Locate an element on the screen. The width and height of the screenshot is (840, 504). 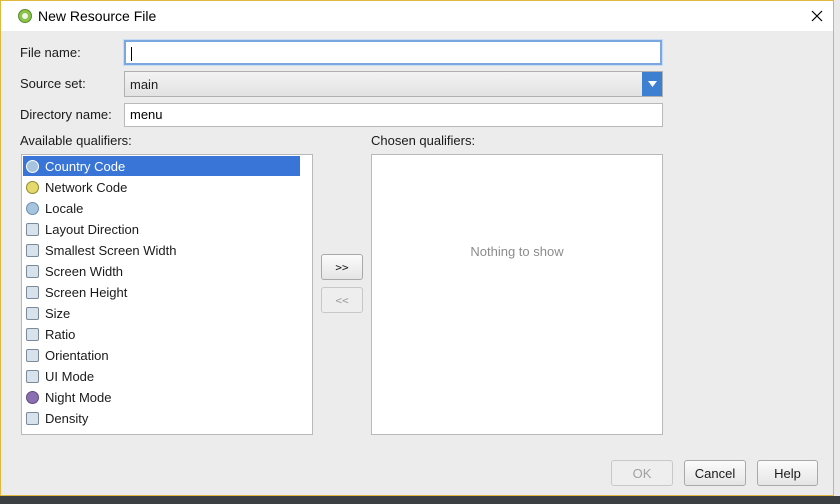
dialog-title: New Resource File is located at coordinates (97, 16).